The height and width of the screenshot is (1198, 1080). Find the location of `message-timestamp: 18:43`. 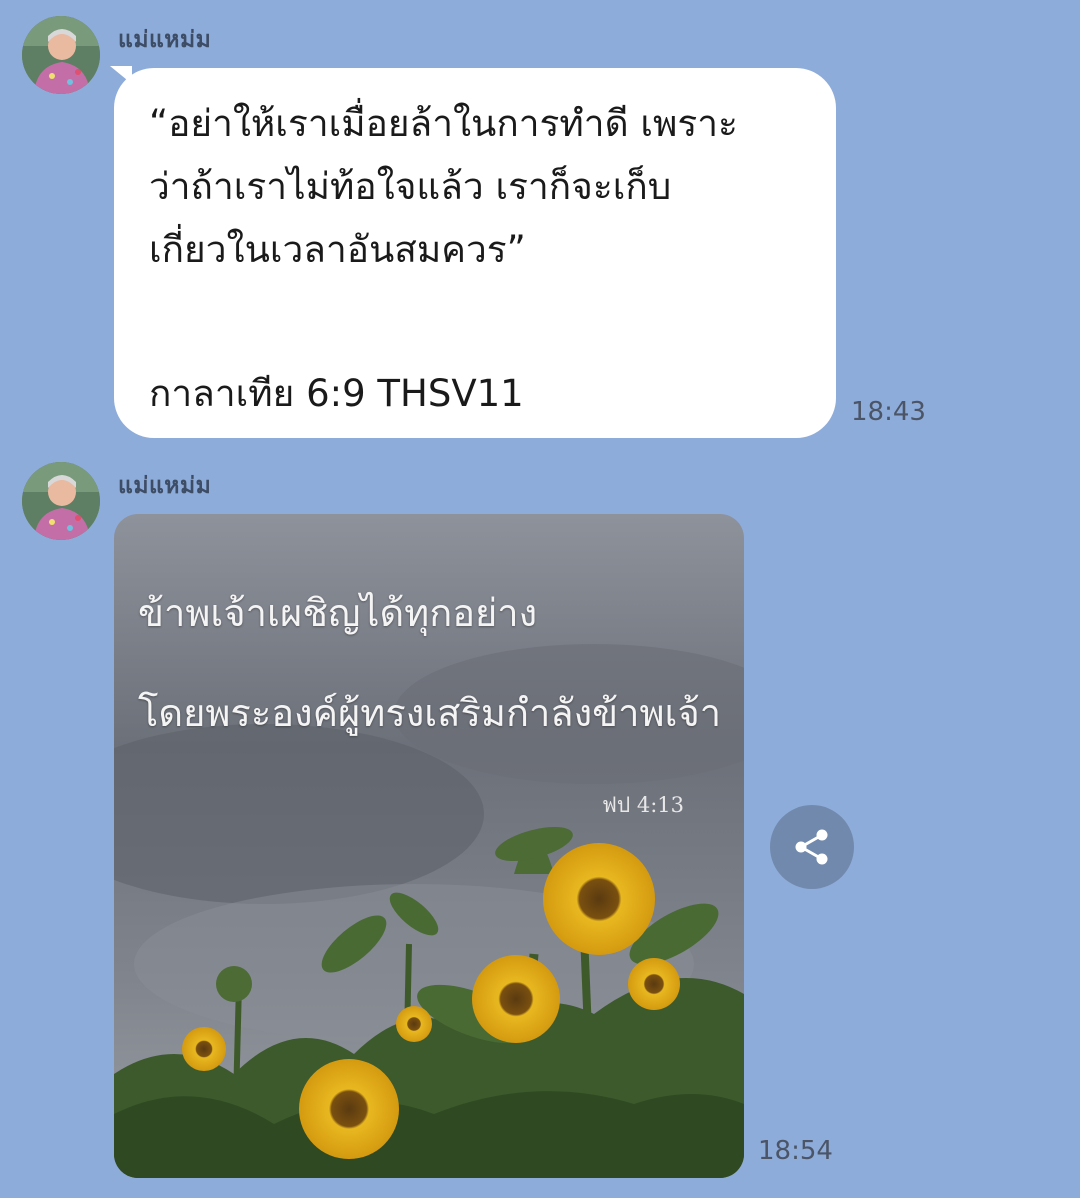

message-timestamp: 18:43 is located at coordinates (888, 412).